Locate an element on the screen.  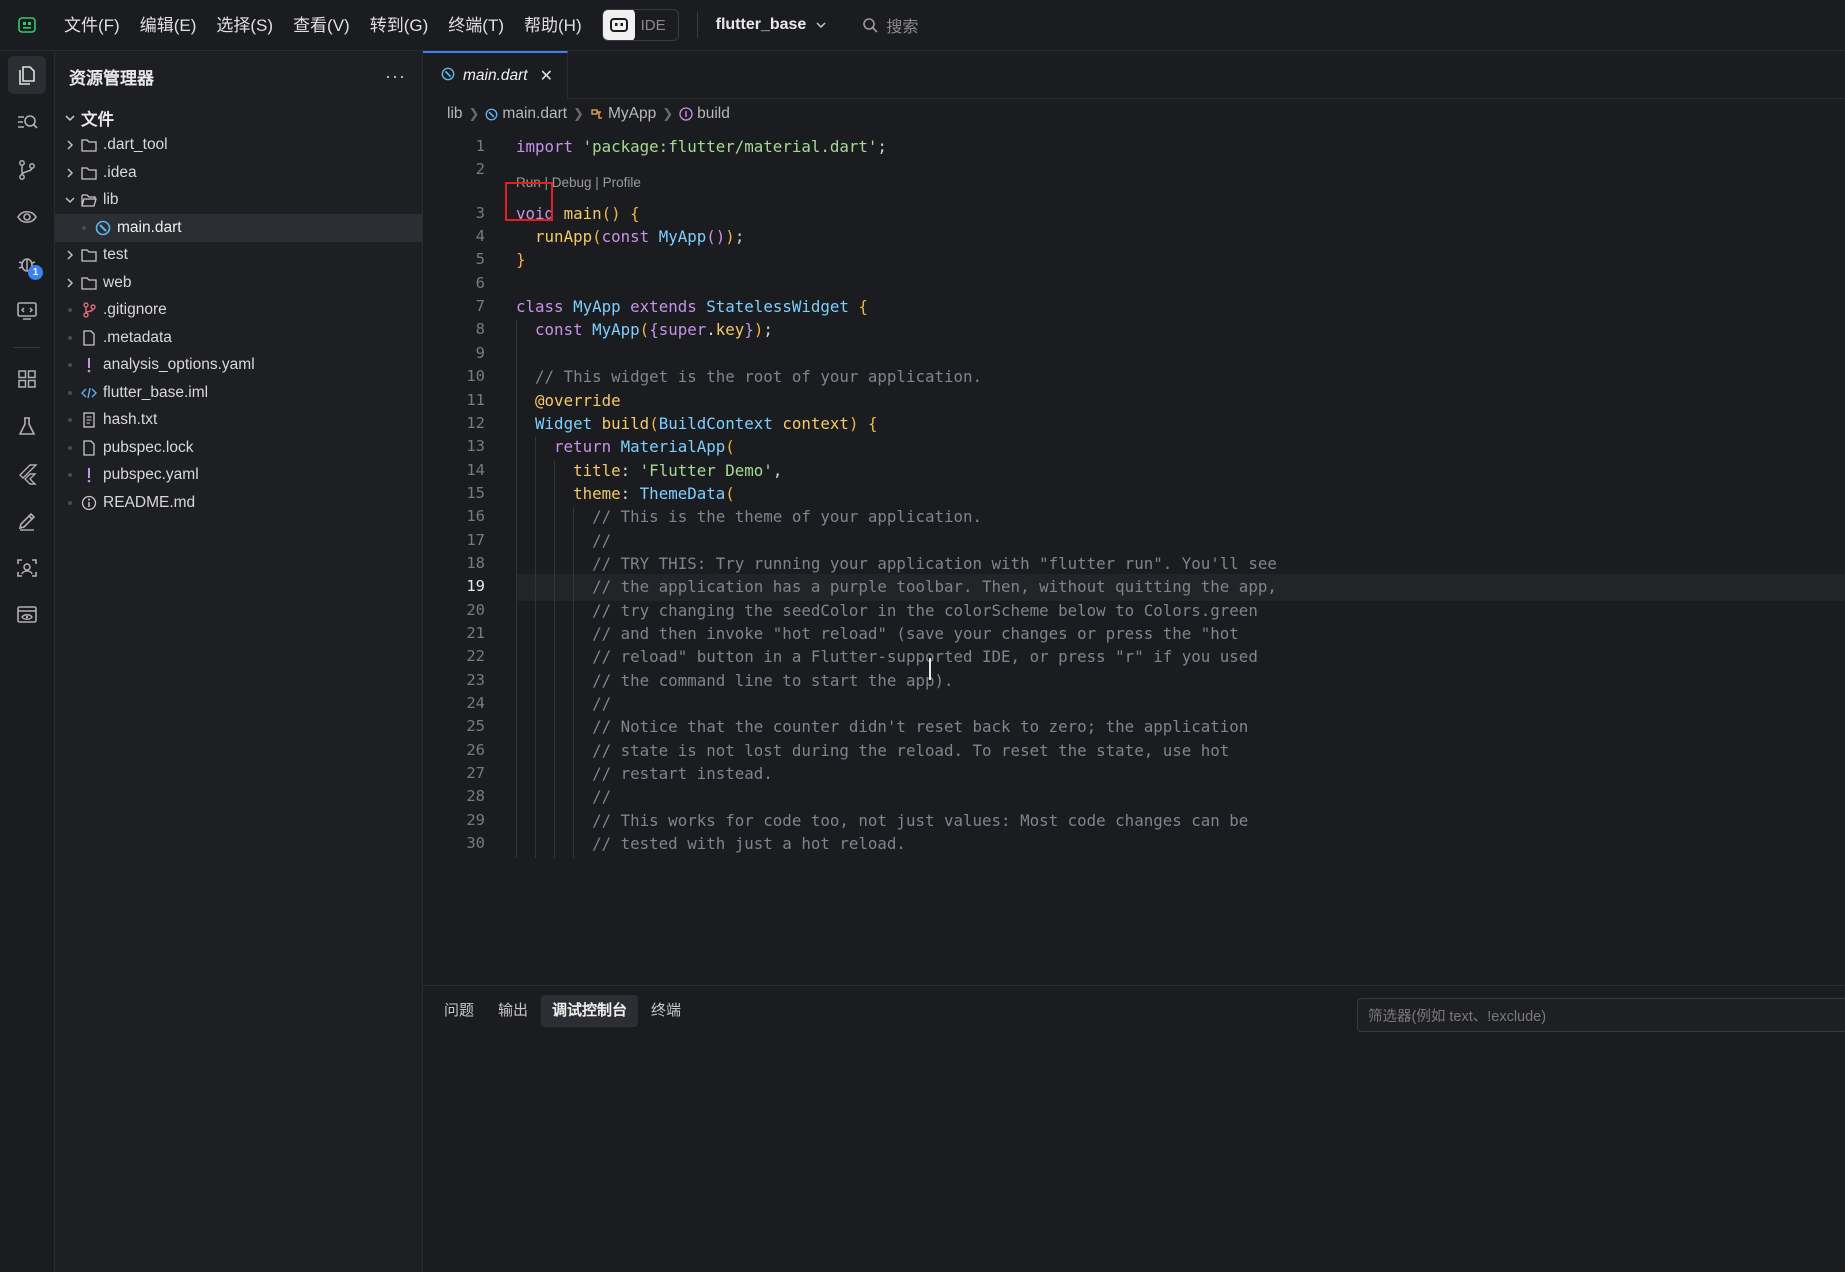
more-actions-icon: ··· is located at coordinates (395, 76).